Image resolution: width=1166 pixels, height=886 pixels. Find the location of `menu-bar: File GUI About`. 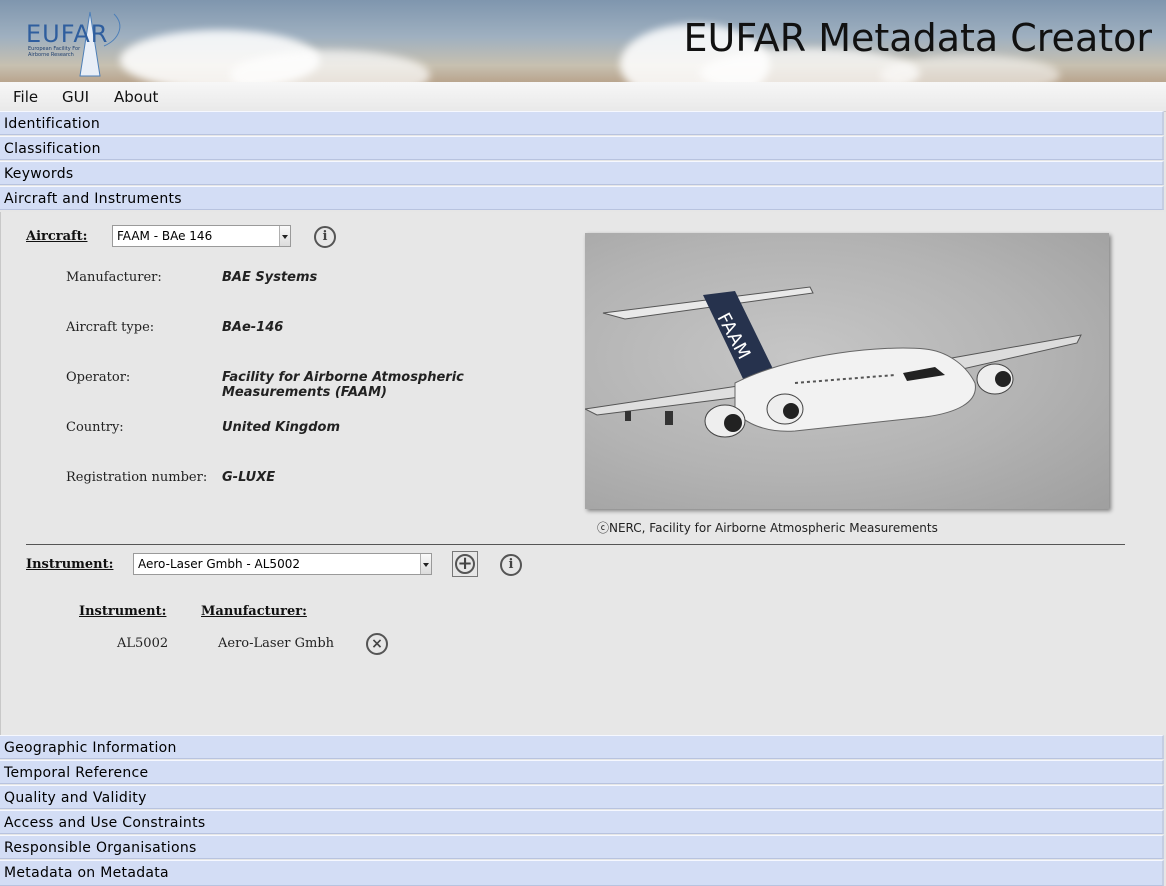

menu-bar: File GUI About is located at coordinates (583, 97).